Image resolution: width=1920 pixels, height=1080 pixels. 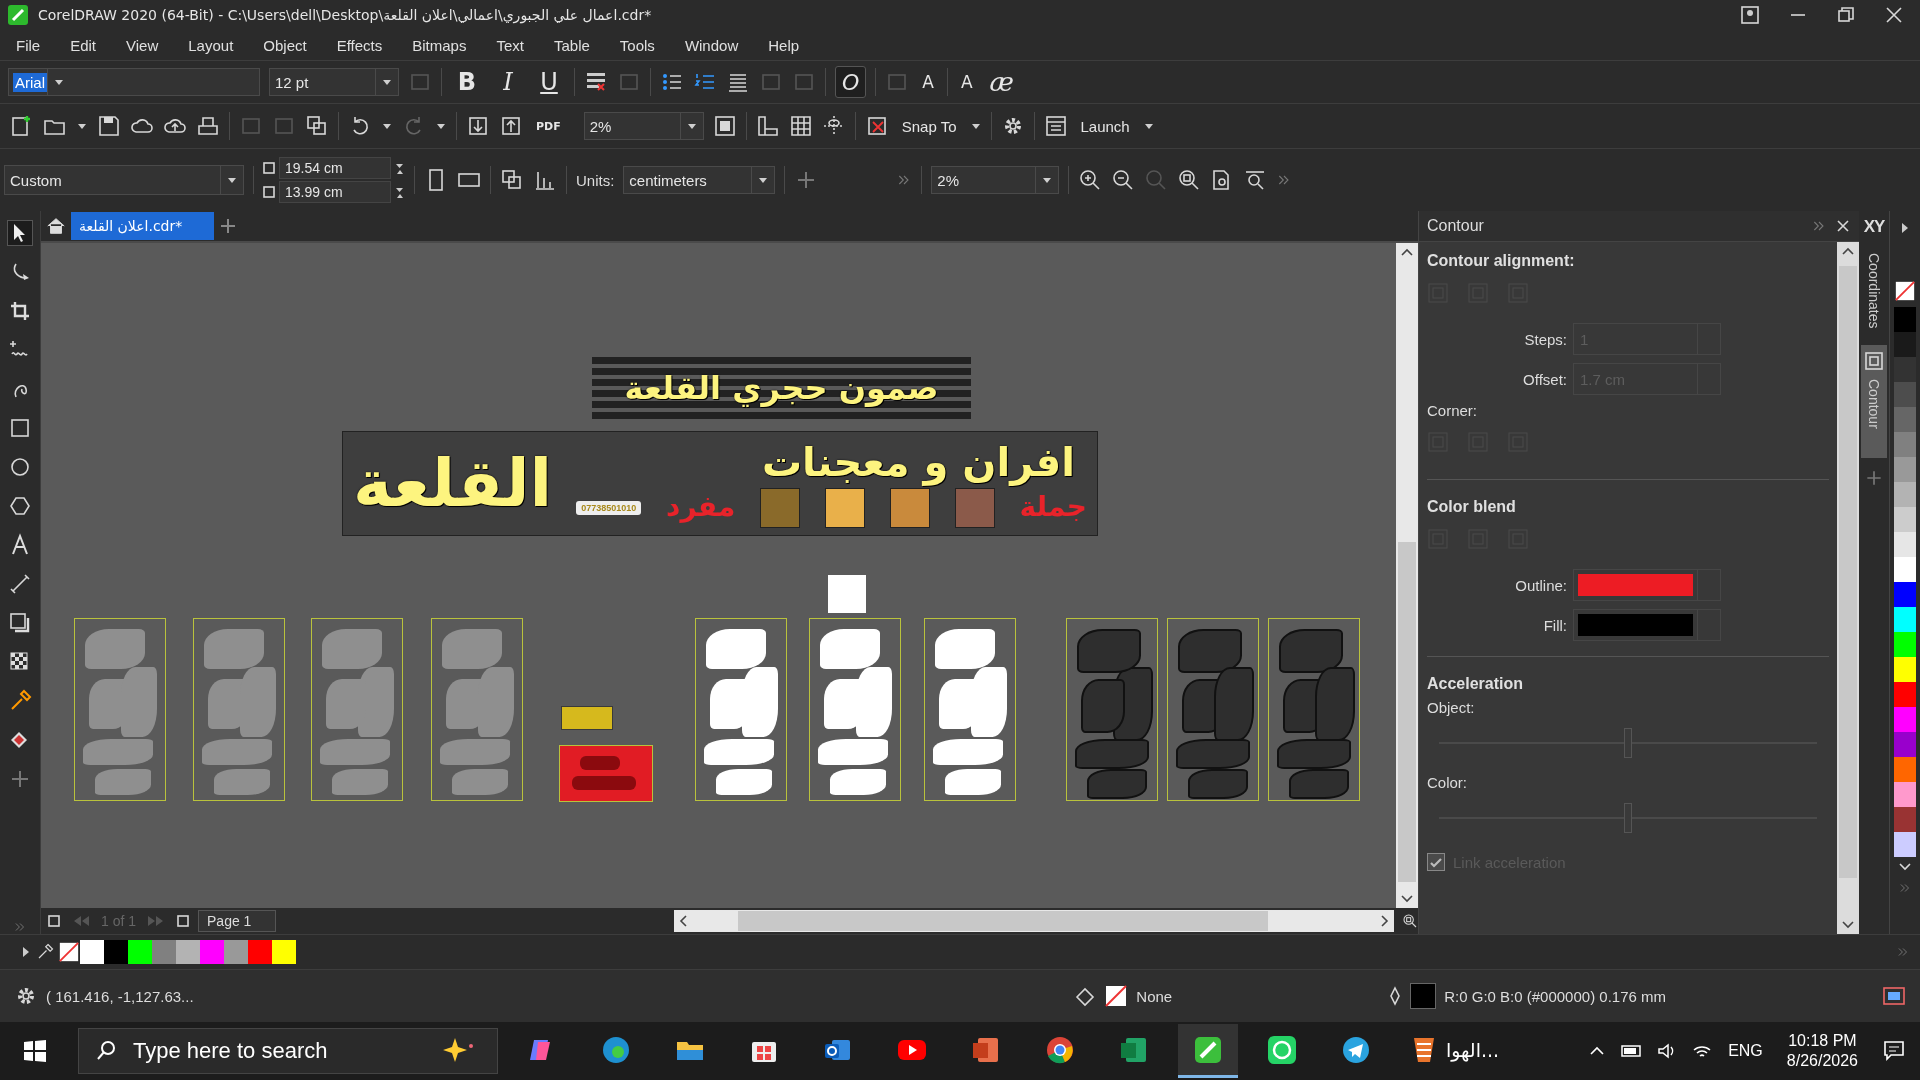 I want to click on page-height-field: 13.99 cm, so click(x=335, y=192).